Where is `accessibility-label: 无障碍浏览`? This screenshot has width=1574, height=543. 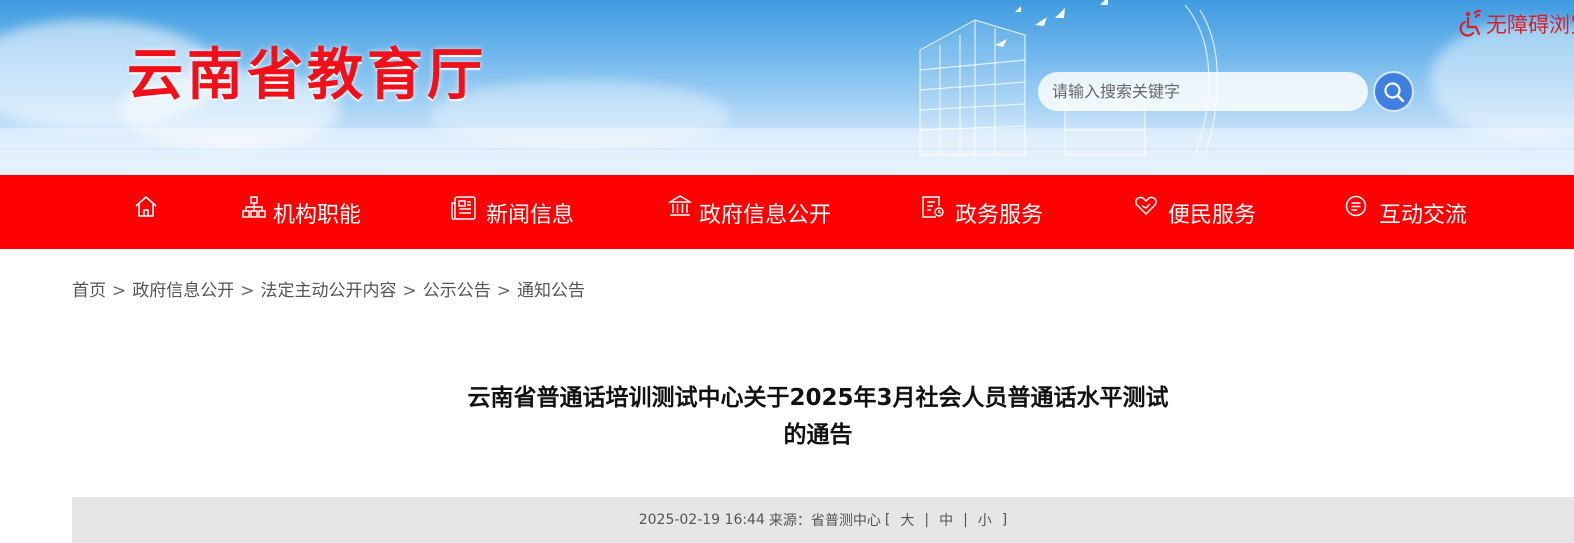 accessibility-label: 无障碍浏览 is located at coordinates (1530, 25).